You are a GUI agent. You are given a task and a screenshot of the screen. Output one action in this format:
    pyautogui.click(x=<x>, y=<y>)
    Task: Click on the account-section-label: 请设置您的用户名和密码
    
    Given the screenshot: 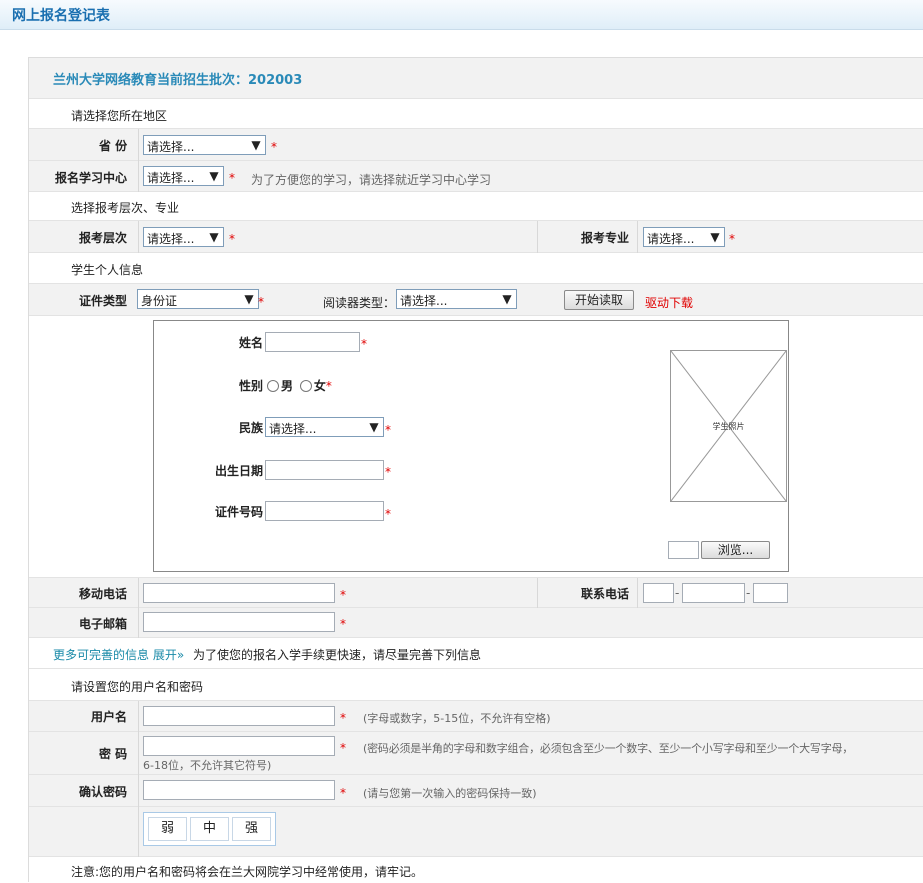 What is the action you would take?
    pyautogui.click(x=137, y=687)
    